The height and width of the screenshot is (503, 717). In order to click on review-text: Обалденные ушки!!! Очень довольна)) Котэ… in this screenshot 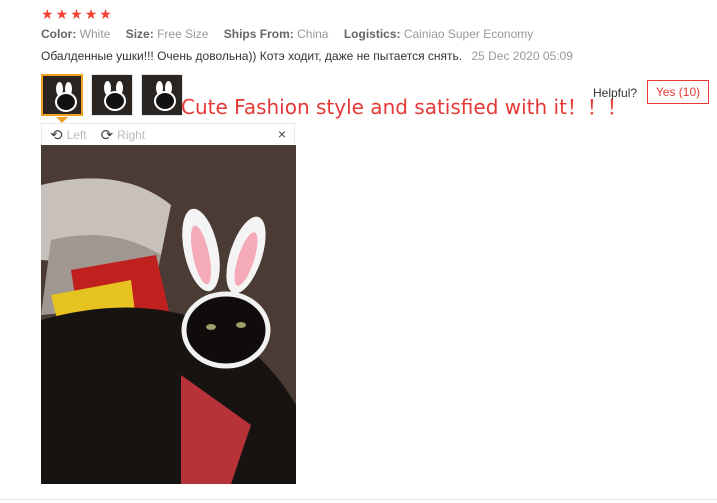, I will do `click(252, 56)`.